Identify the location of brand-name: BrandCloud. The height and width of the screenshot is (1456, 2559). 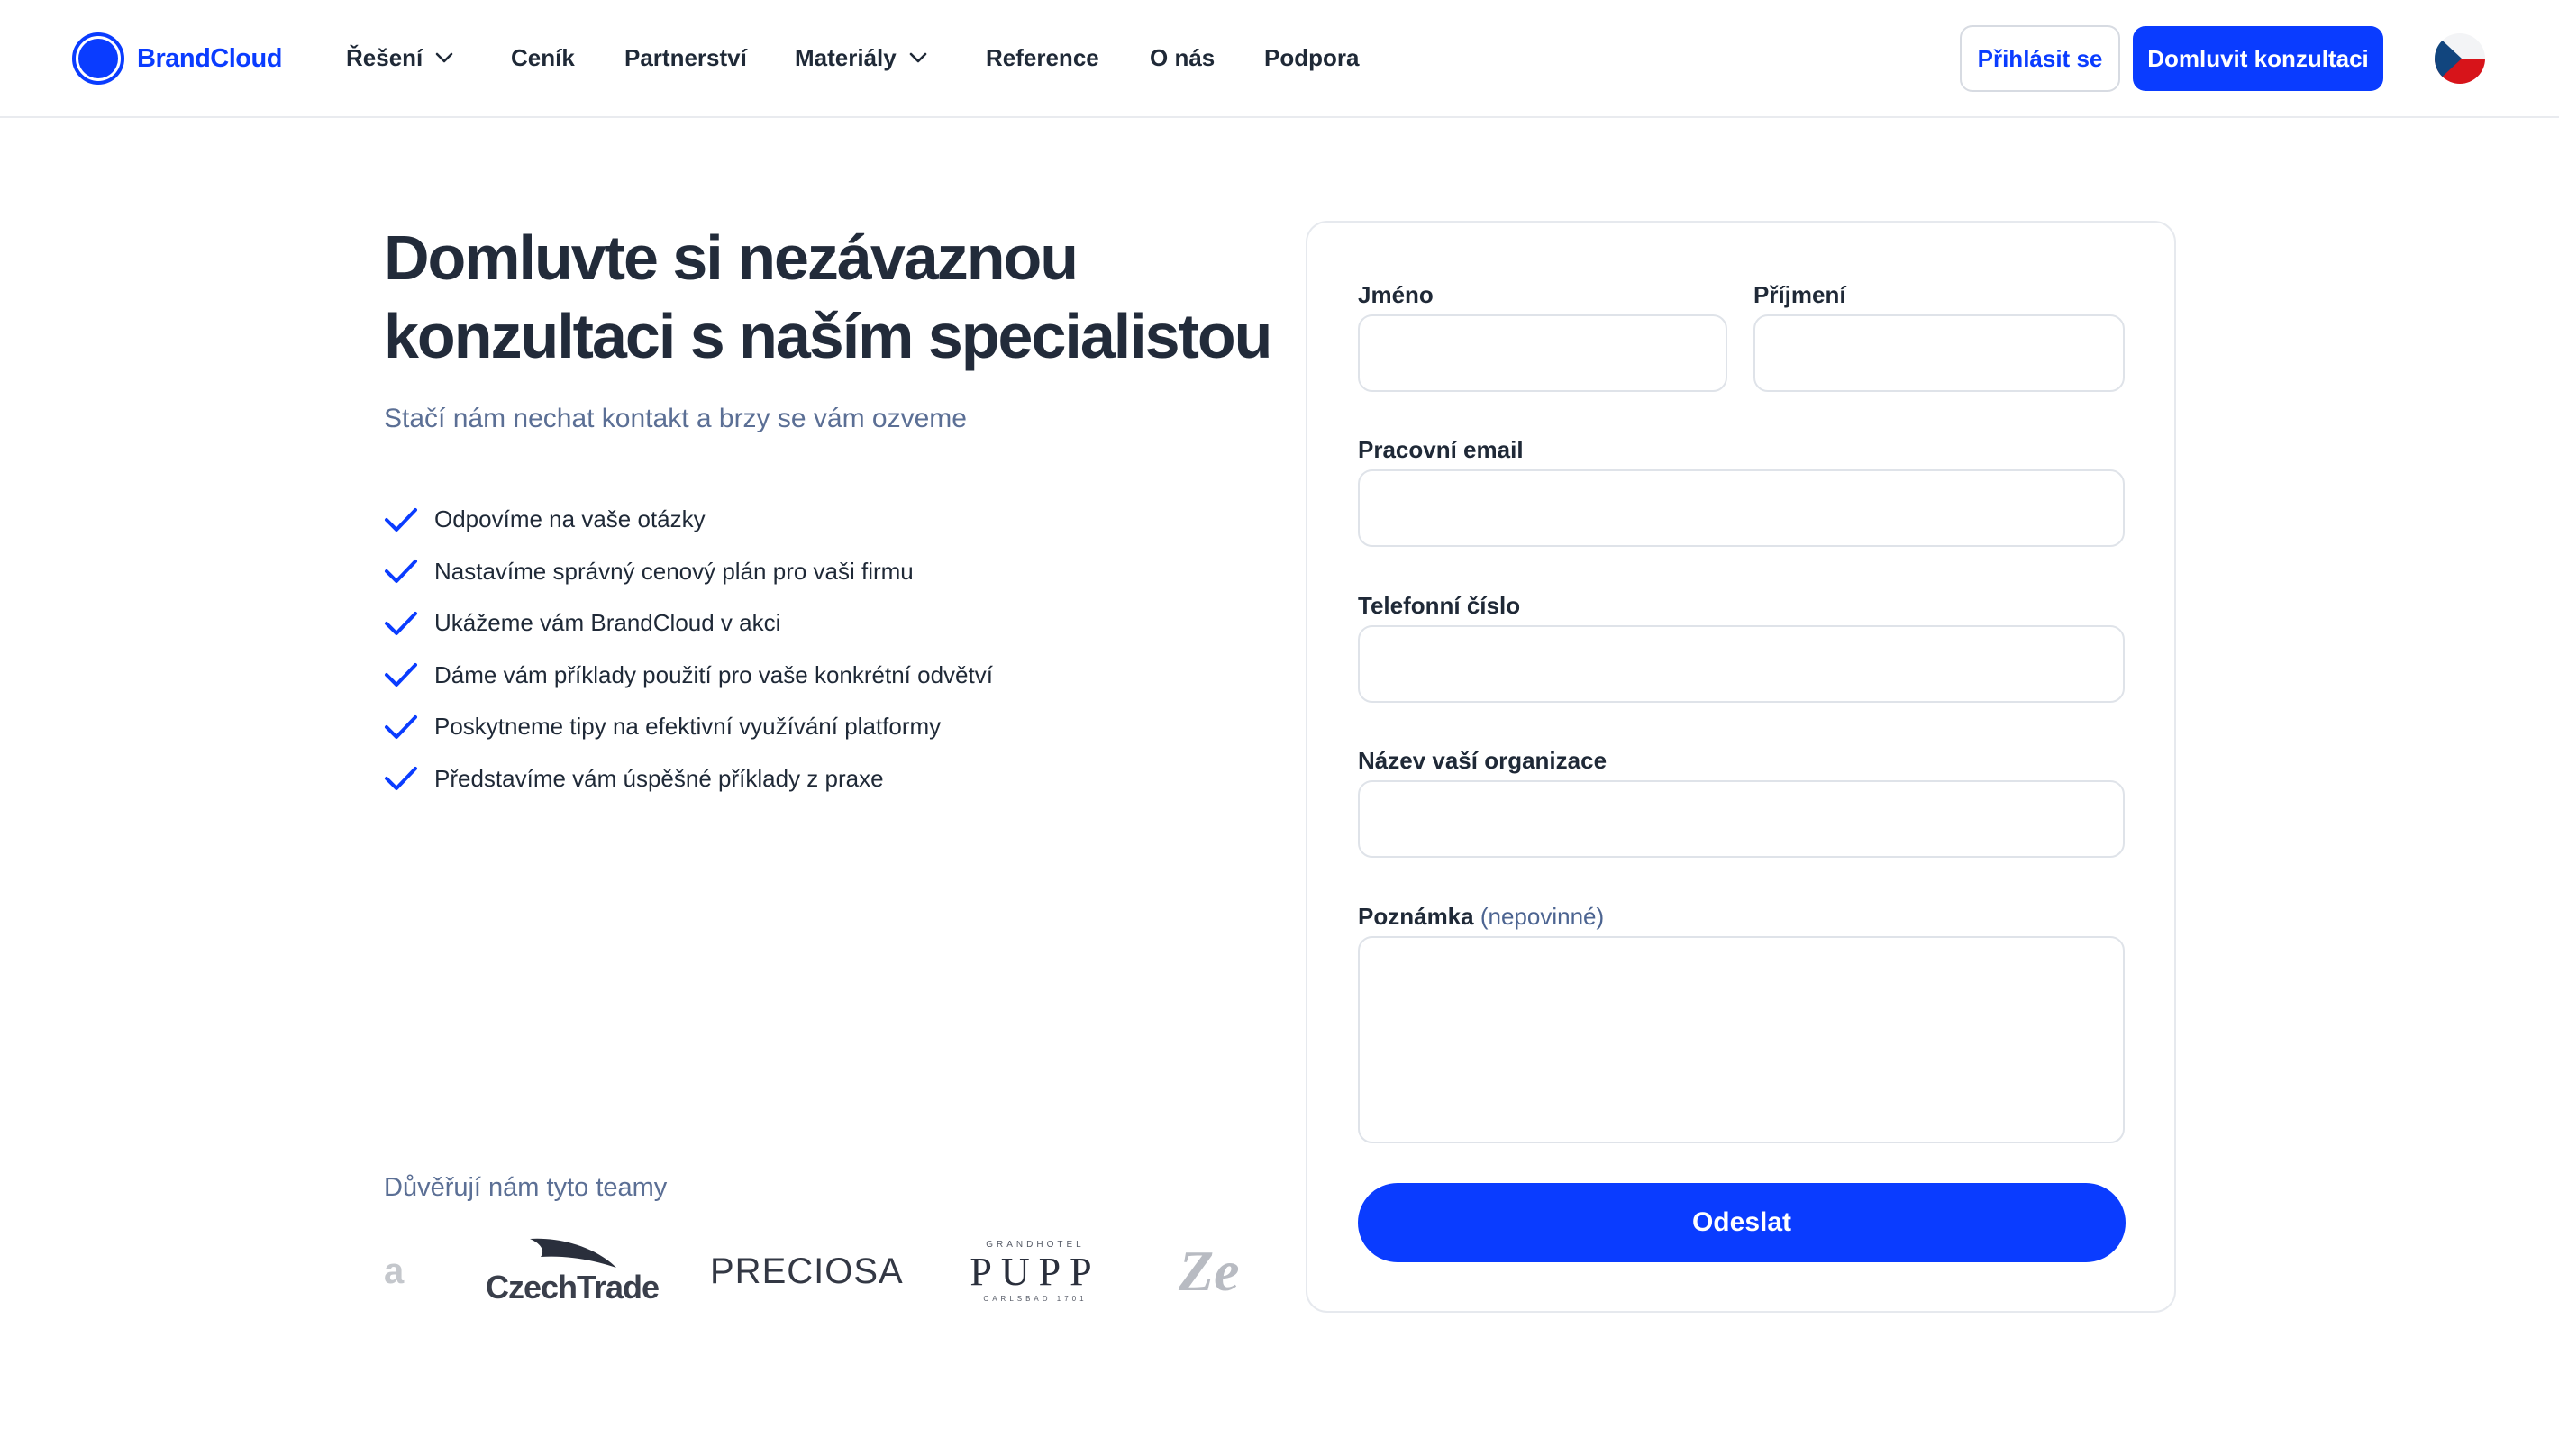
(209, 58).